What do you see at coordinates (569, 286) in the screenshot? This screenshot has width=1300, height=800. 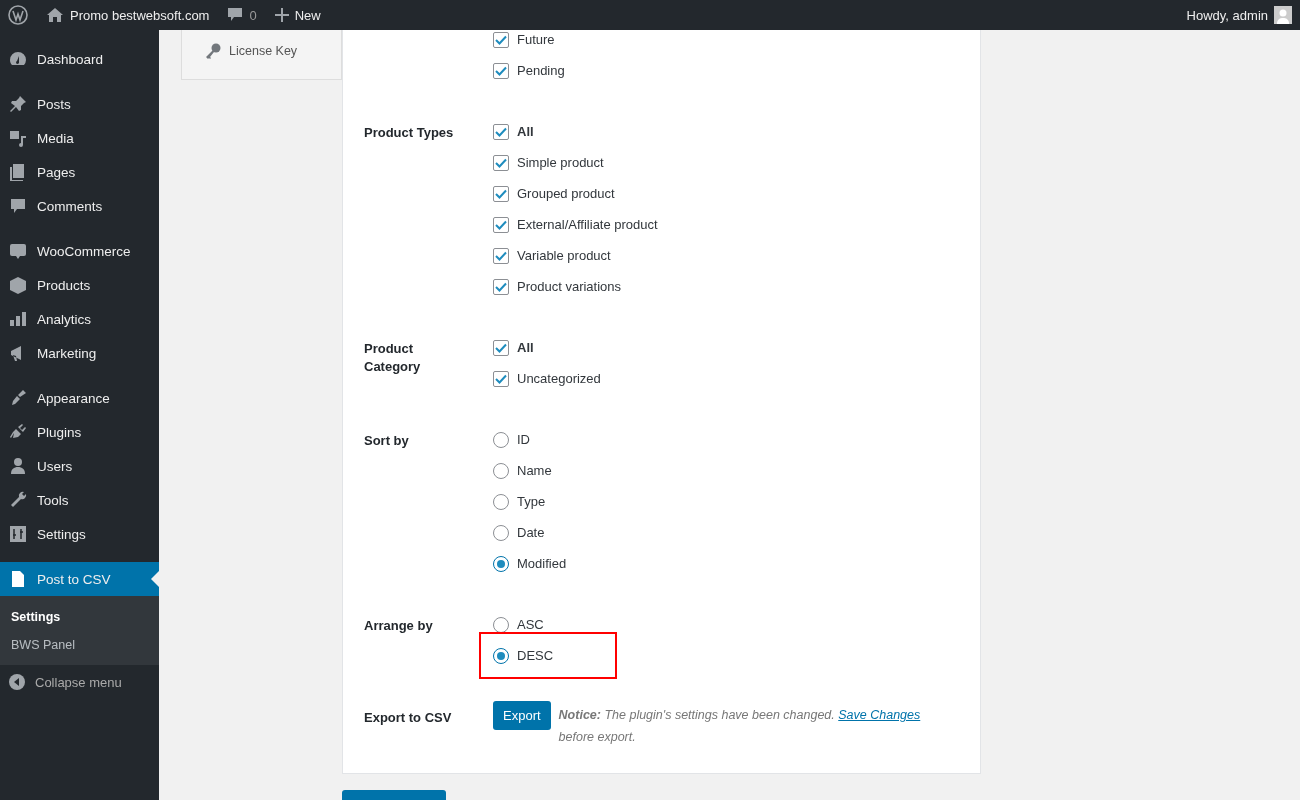 I see `option-label: Product variations` at bounding box center [569, 286].